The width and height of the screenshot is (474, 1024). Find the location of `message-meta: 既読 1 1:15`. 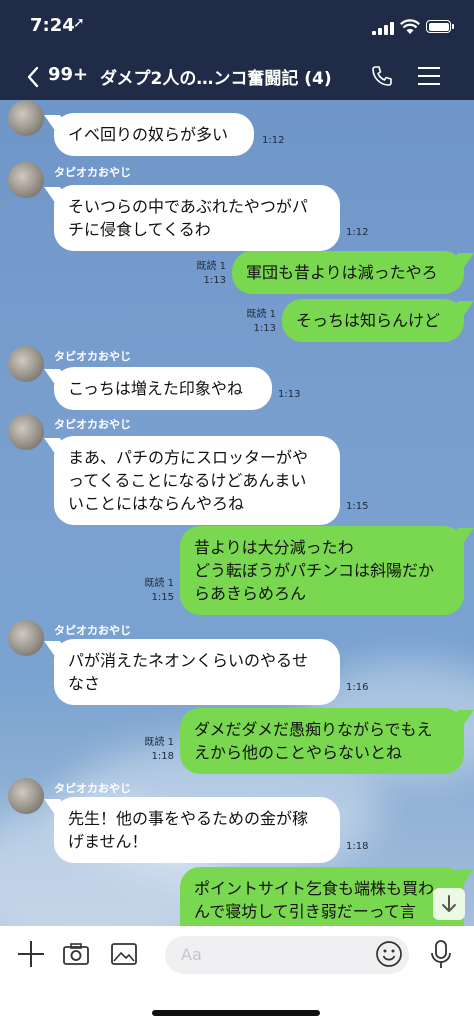

message-meta: 既読 1 1:15 is located at coordinates (144, 591).